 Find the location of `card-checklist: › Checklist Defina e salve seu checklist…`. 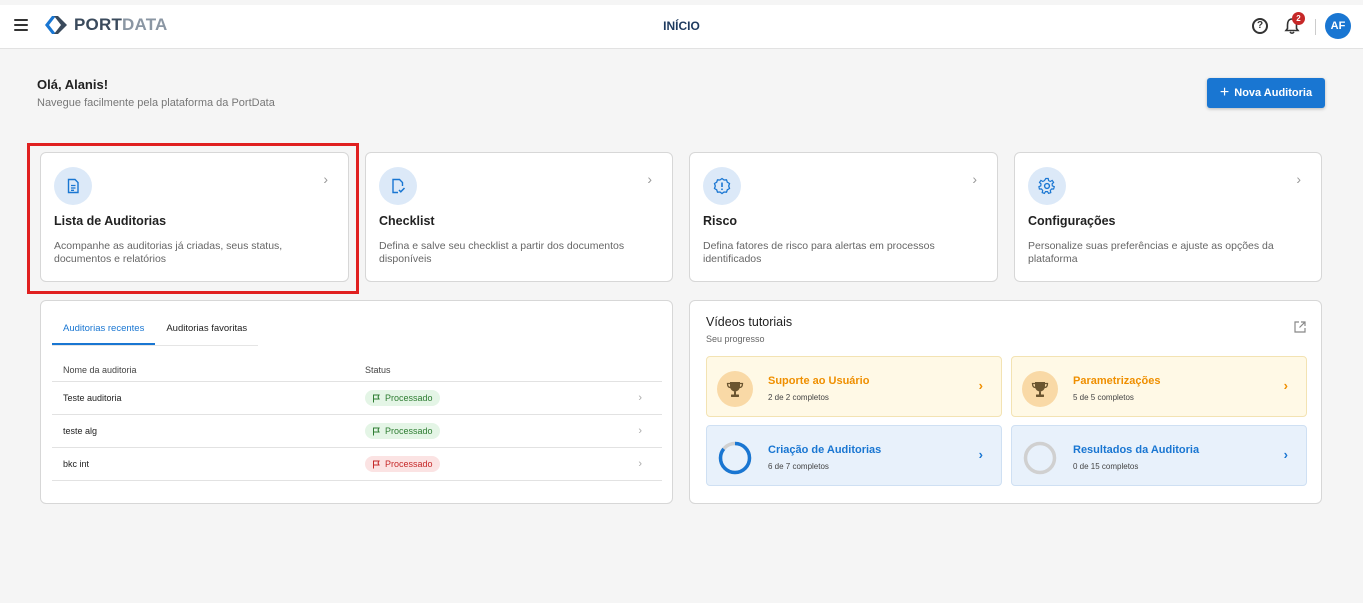

card-checklist: › Checklist Defina e salve seu checklist… is located at coordinates (519, 217).